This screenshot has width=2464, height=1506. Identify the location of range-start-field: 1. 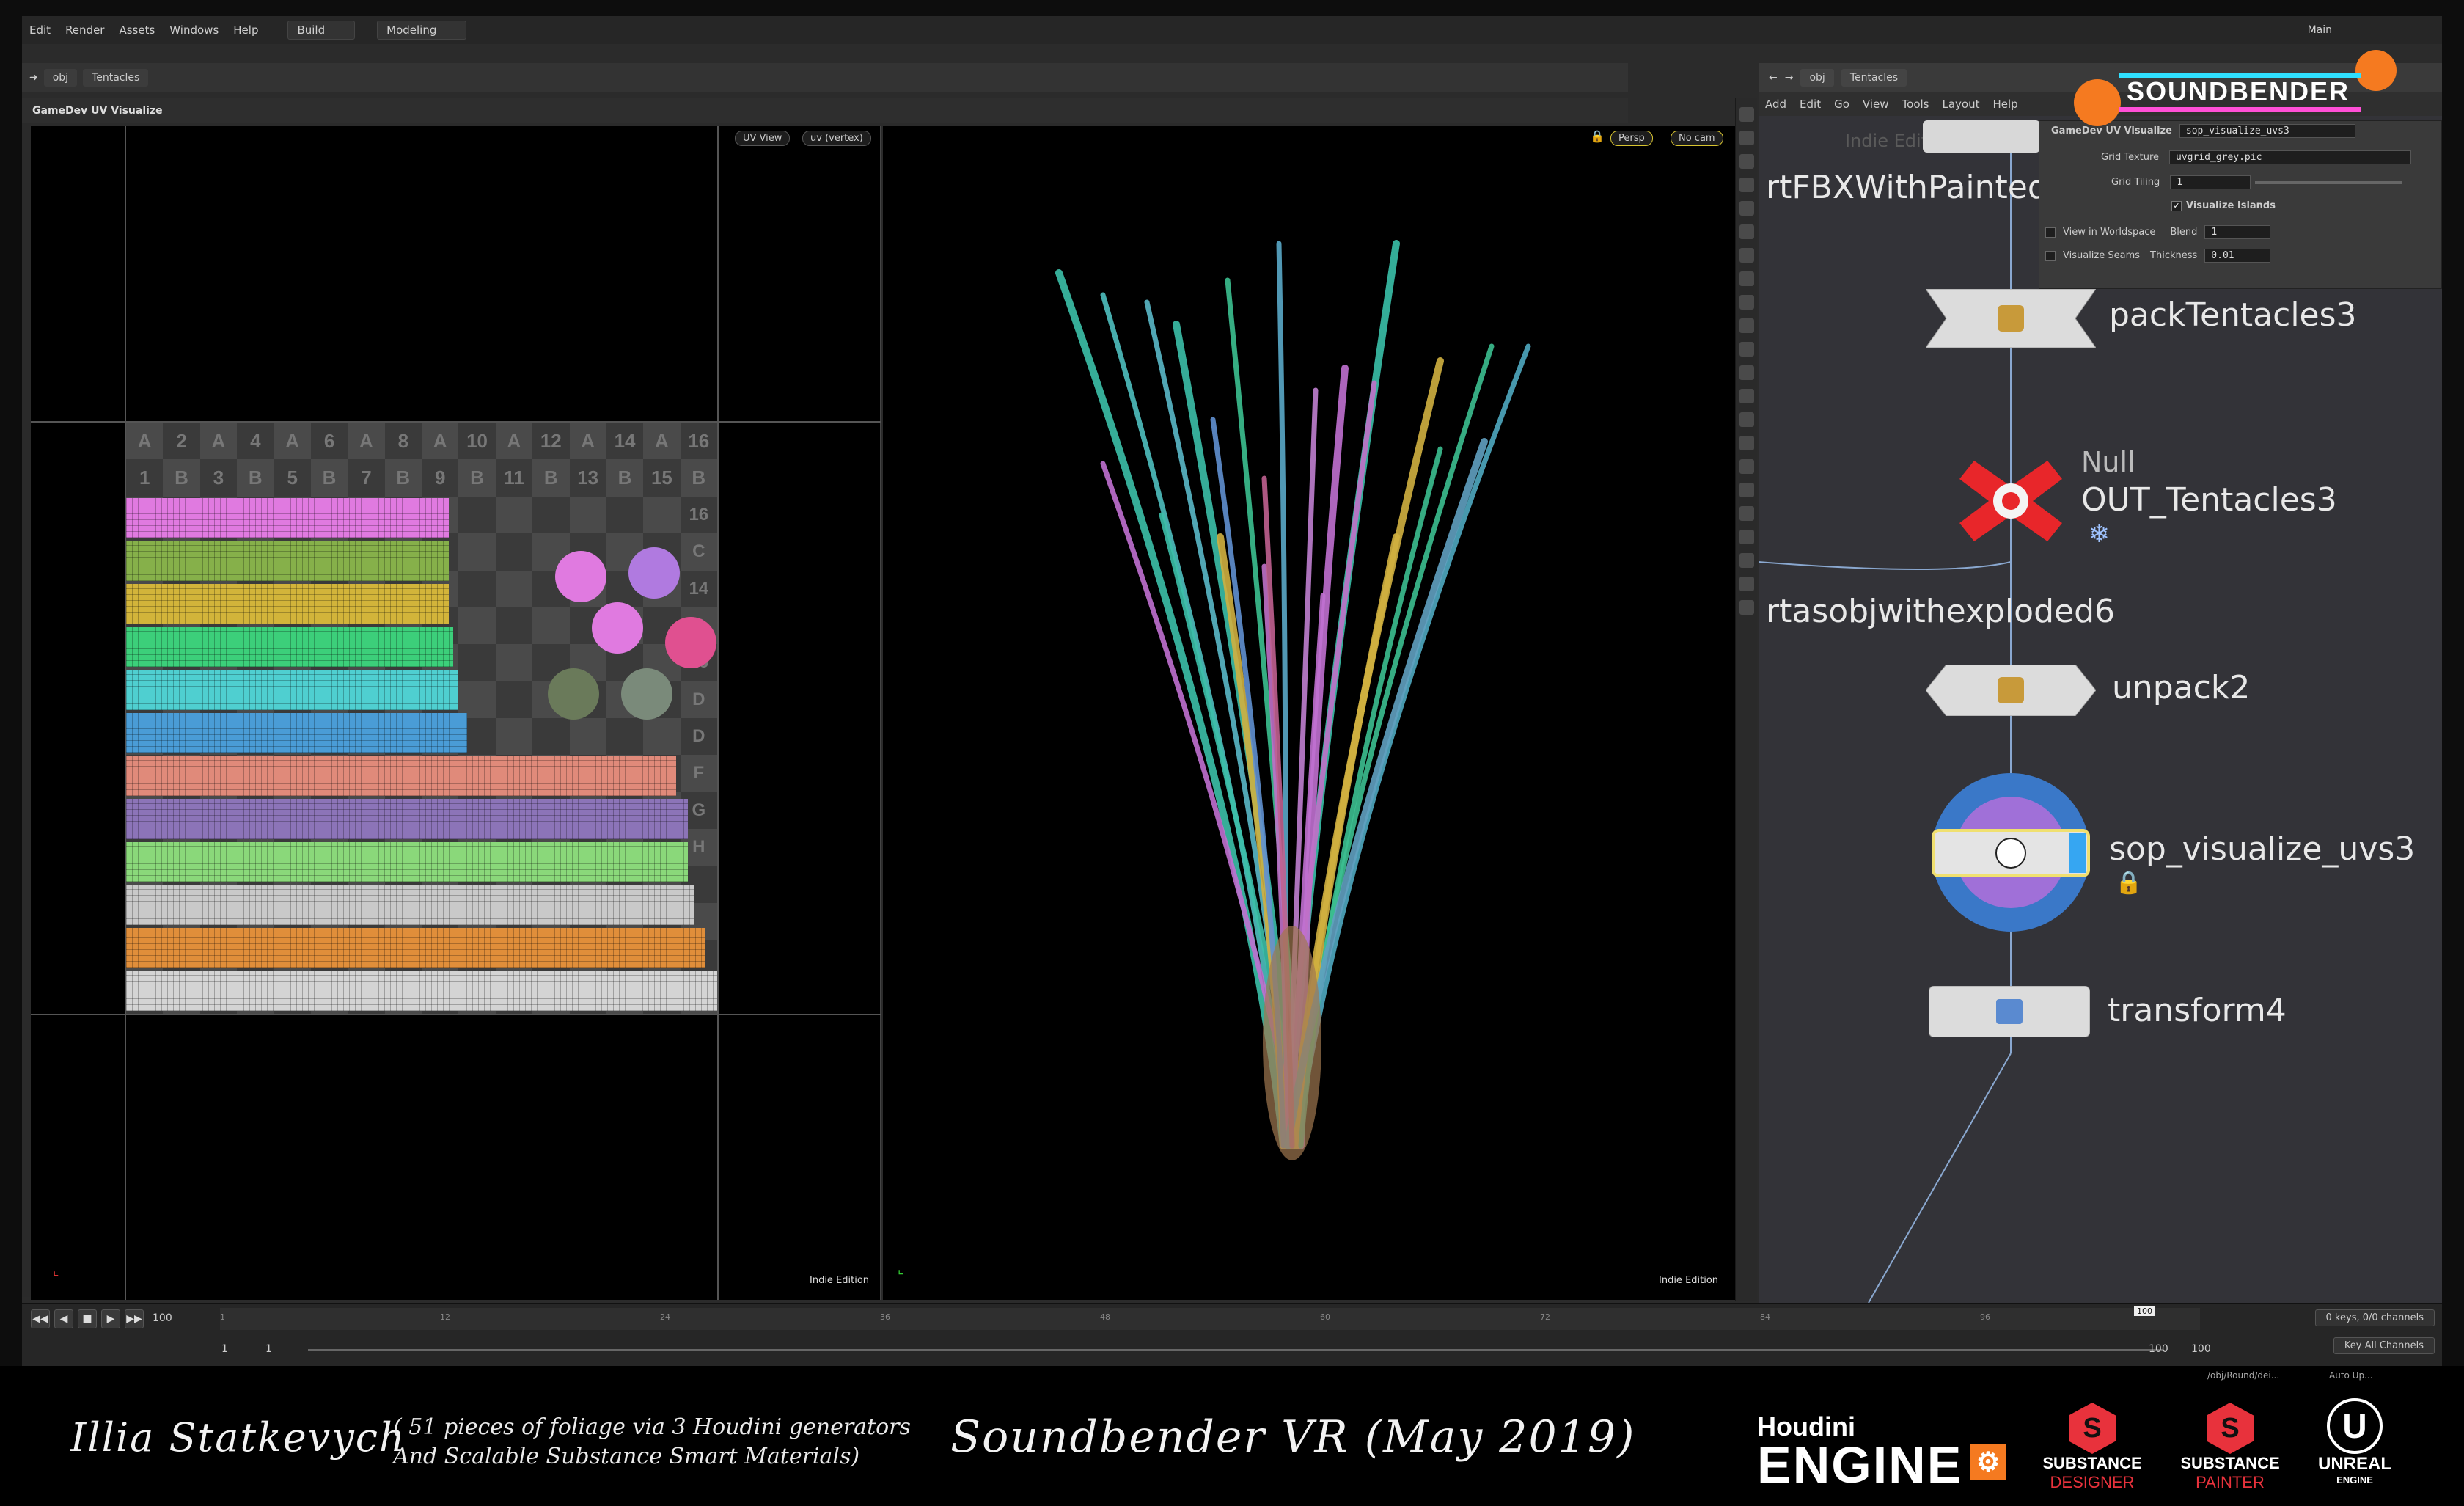
(224, 1349).